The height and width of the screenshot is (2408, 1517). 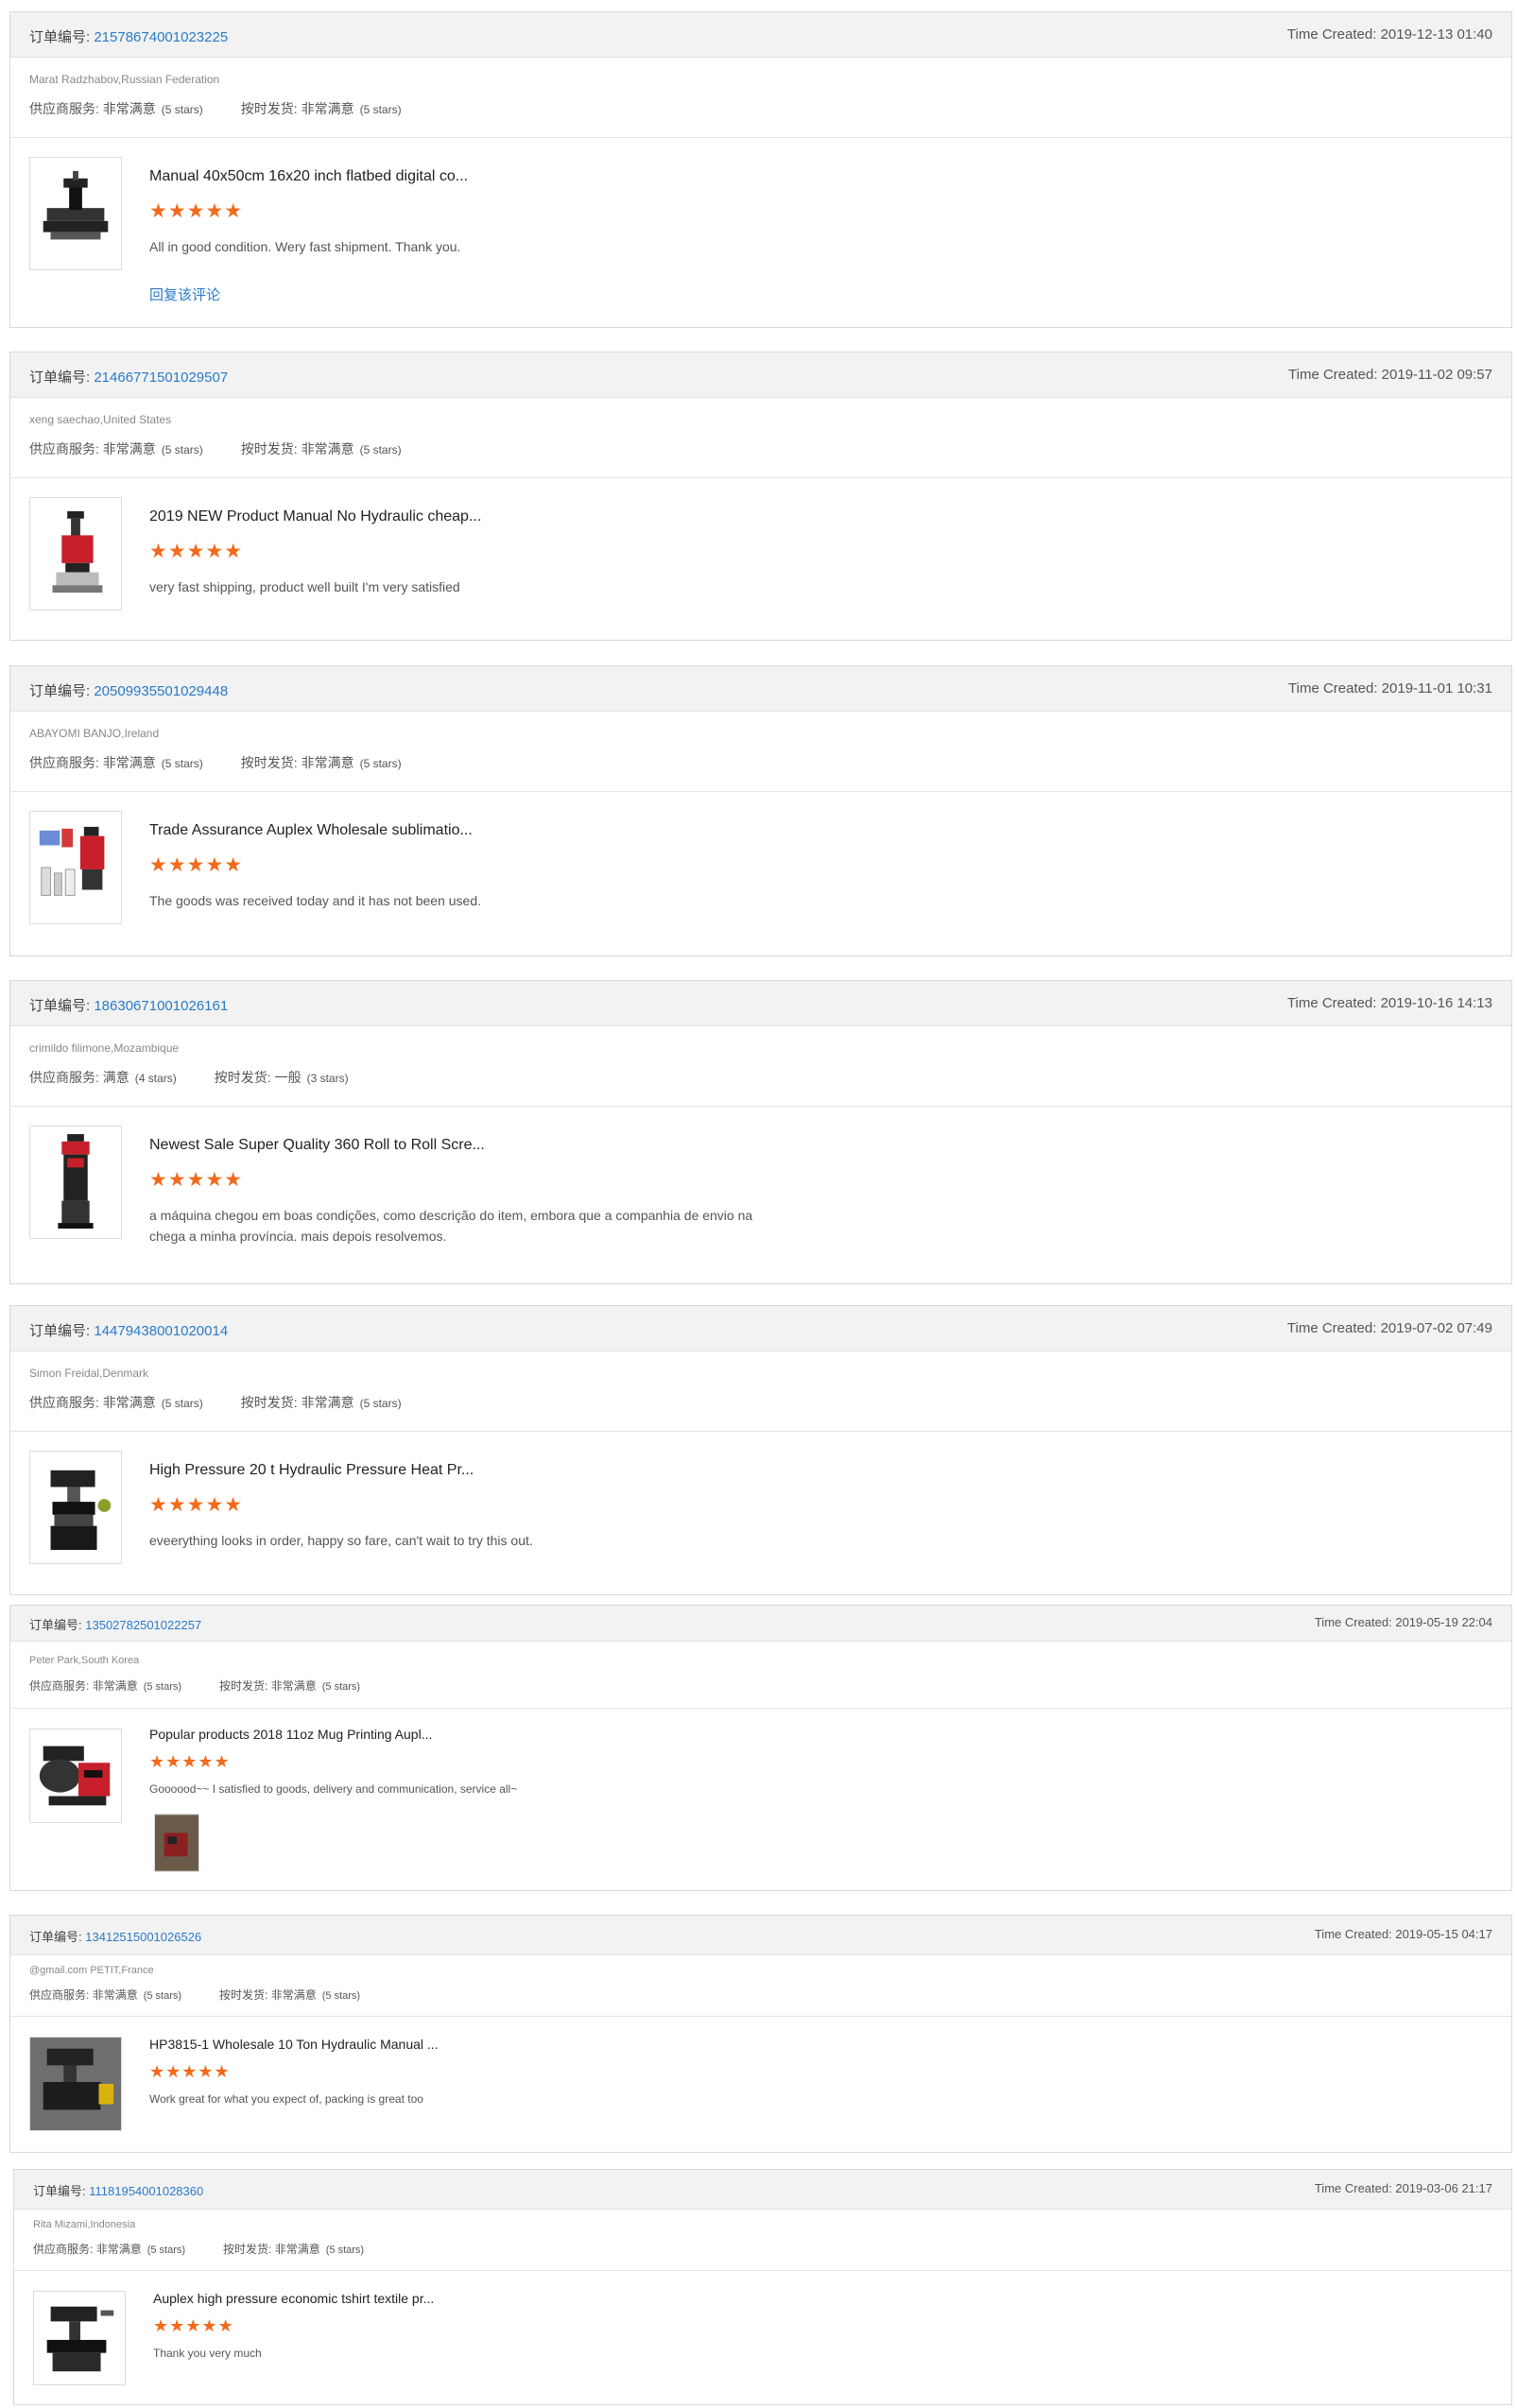 I want to click on order-number-link: 20509935501029448, so click(x=161, y=691).